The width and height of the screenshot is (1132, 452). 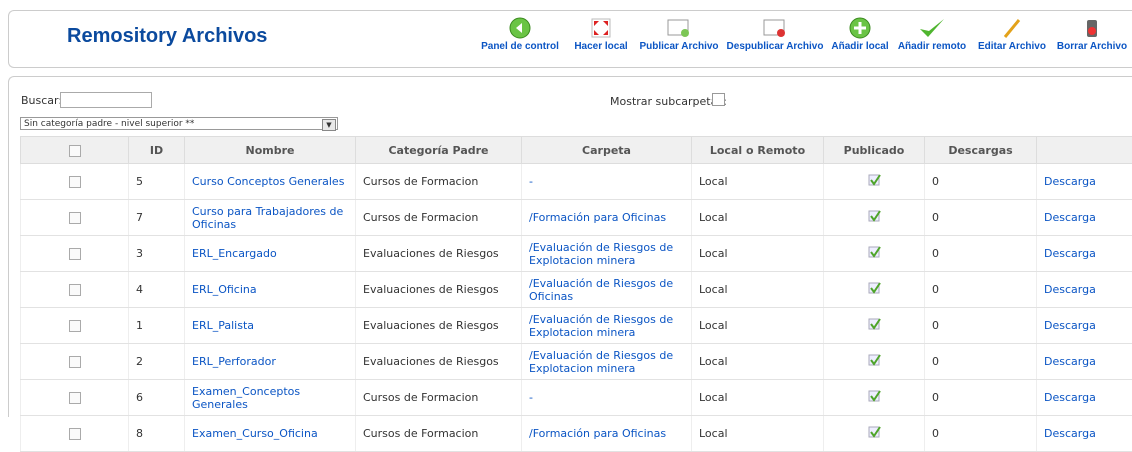 What do you see at coordinates (234, 361) in the screenshot?
I see `file-name-link: ERL_Perforador` at bounding box center [234, 361].